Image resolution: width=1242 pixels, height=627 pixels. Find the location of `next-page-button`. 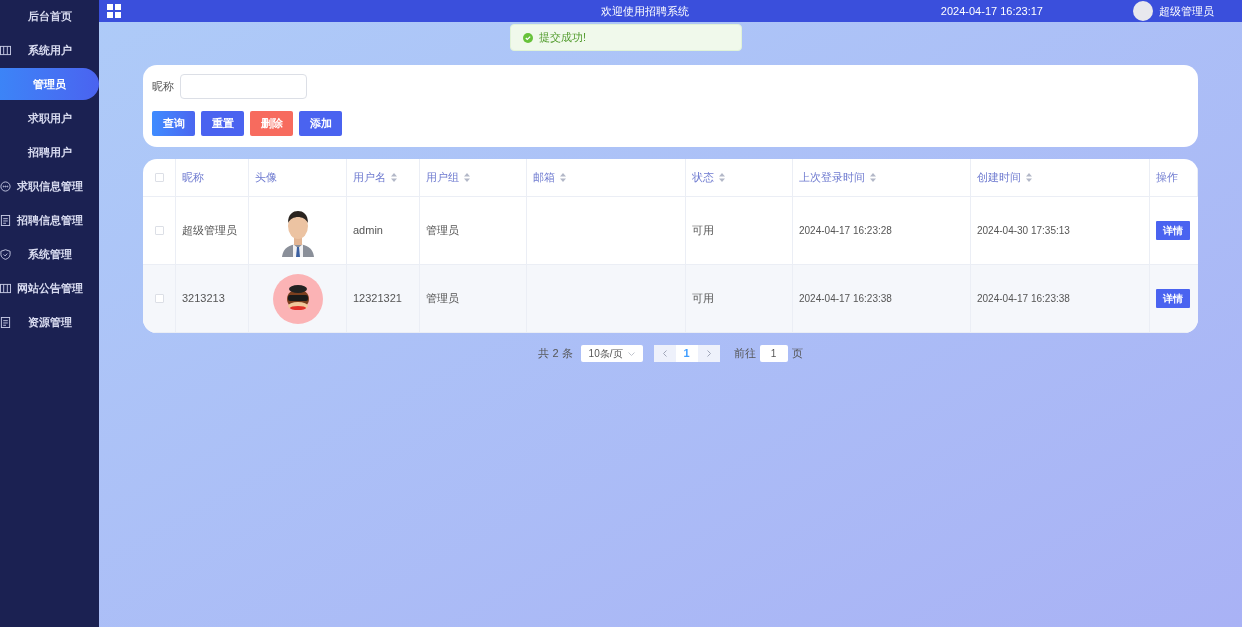

next-page-button is located at coordinates (708, 353).